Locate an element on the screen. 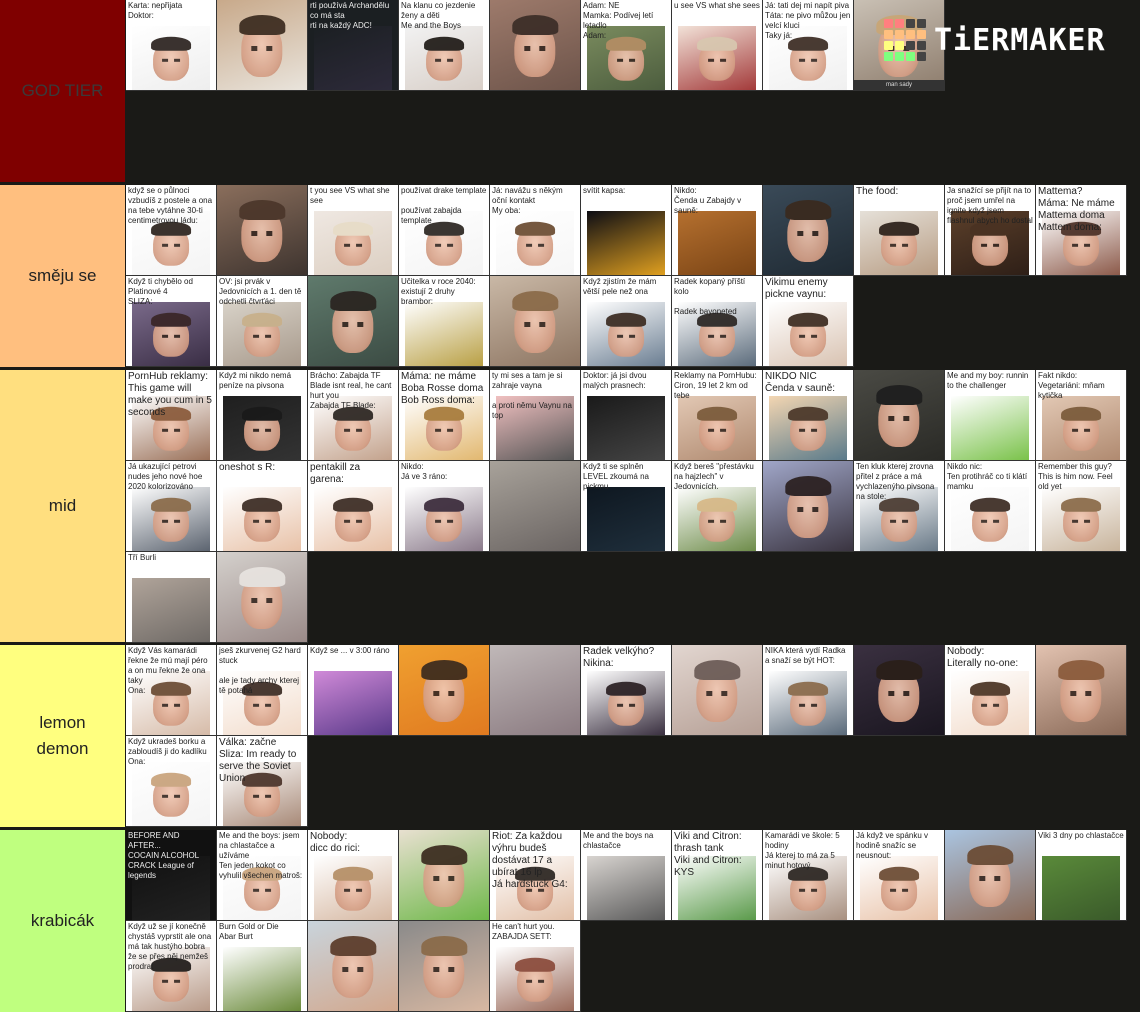  tier-item-tile: pentakill za garena: is located at coordinates (353, 506).